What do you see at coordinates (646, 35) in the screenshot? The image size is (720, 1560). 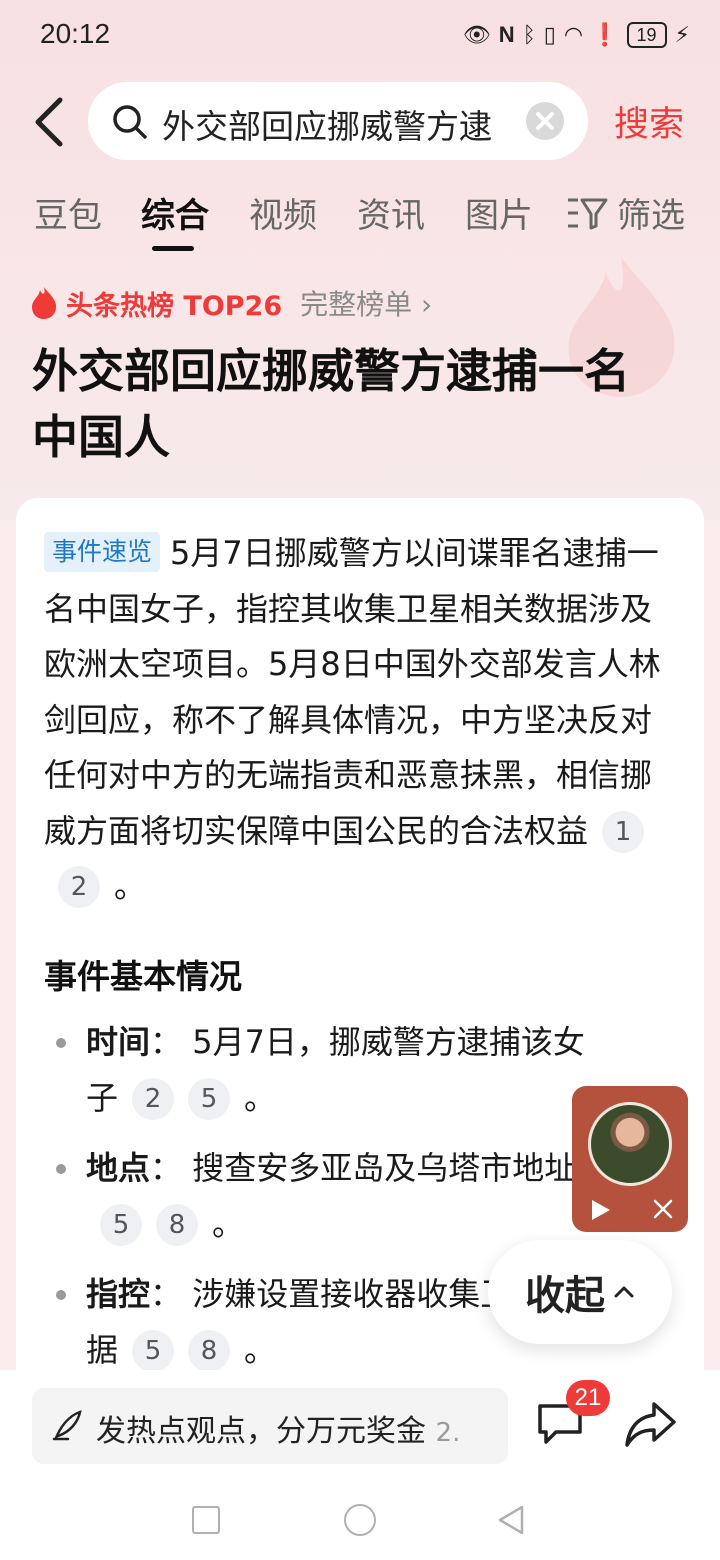 I see `battery-icon: 19` at bounding box center [646, 35].